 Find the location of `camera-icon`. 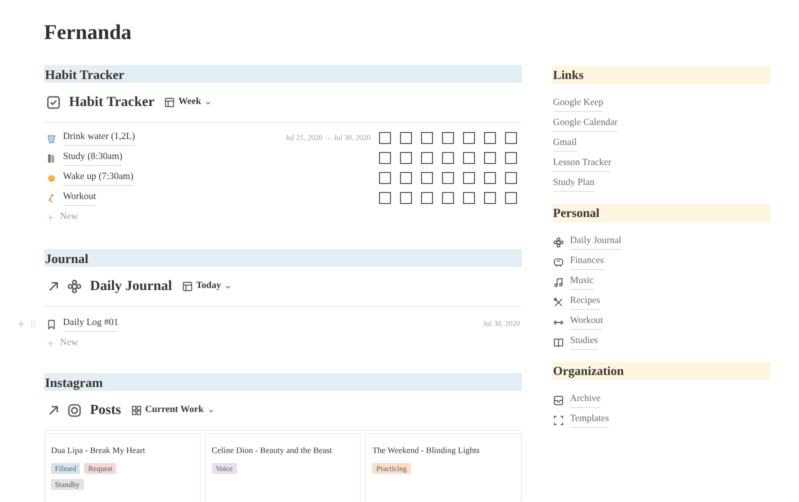

camera-icon is located at coordinates (74, 410).